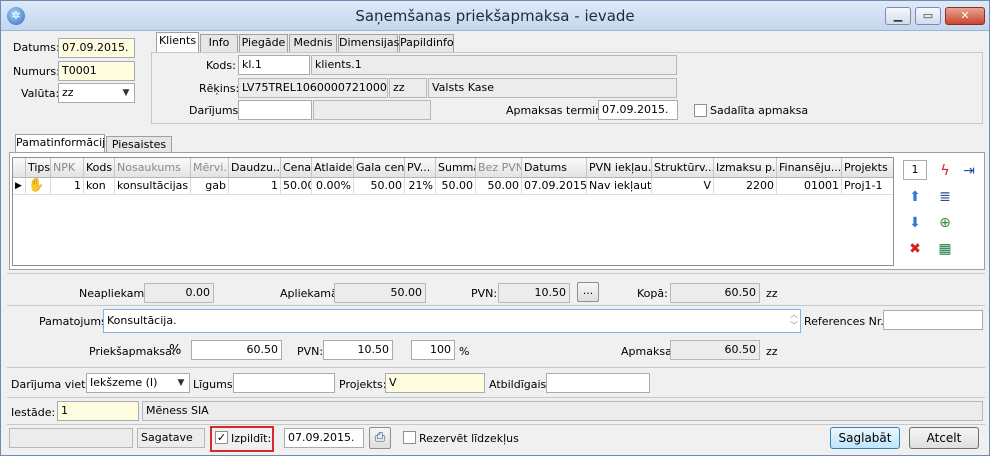  Describe the element at coordinates (915, 249) in the screenshot. I see `delete-icon: ✖` at that location.